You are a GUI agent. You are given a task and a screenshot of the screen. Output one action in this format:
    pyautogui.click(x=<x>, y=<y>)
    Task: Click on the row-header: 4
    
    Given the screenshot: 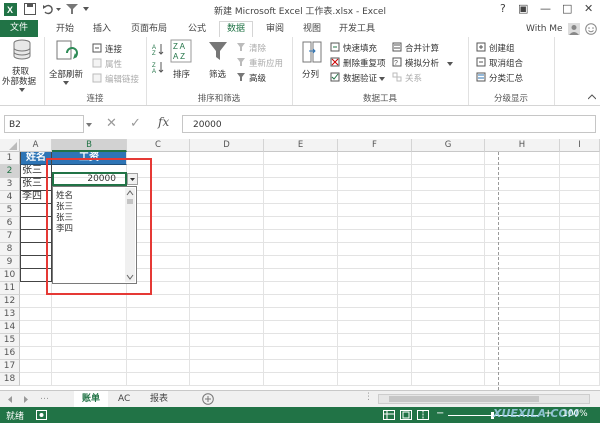 What is the action you would take?
    pyautogui.click(x=10, y=197)
    